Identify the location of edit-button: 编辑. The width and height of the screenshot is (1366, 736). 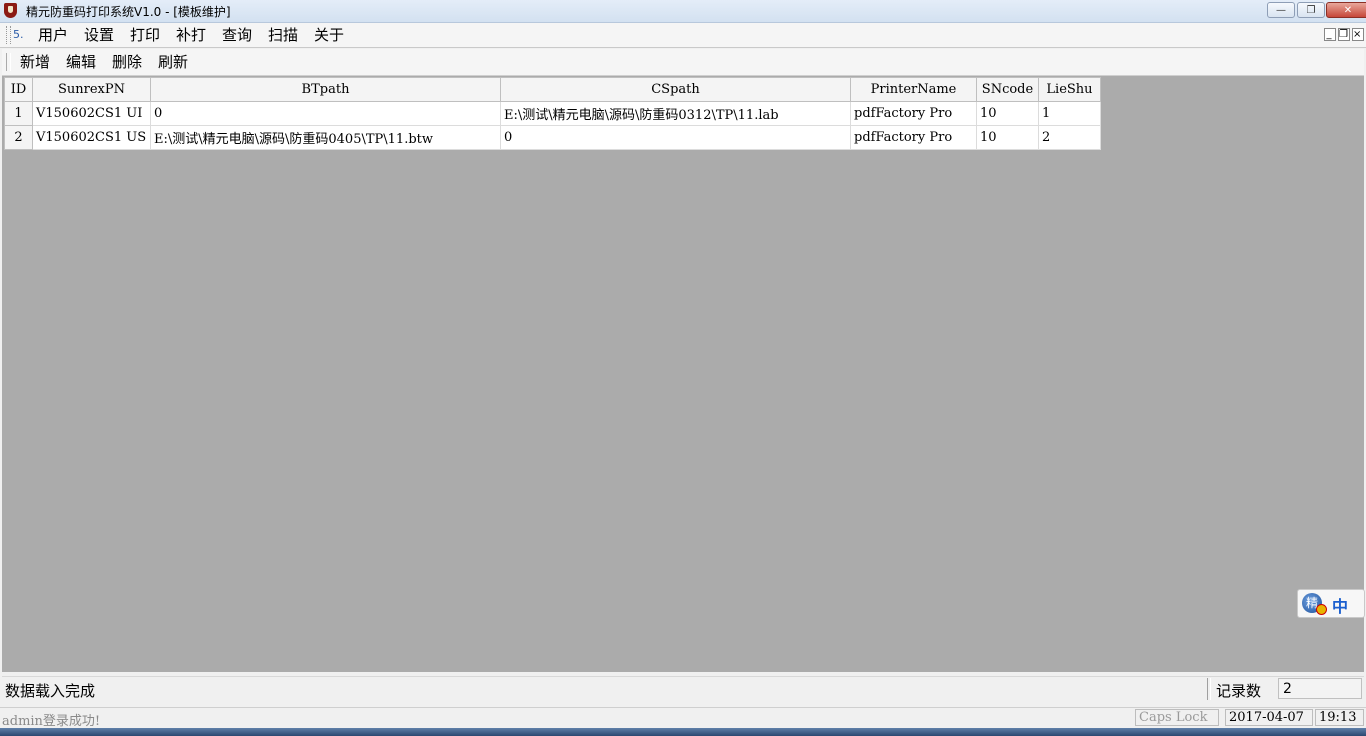
(81, 62).